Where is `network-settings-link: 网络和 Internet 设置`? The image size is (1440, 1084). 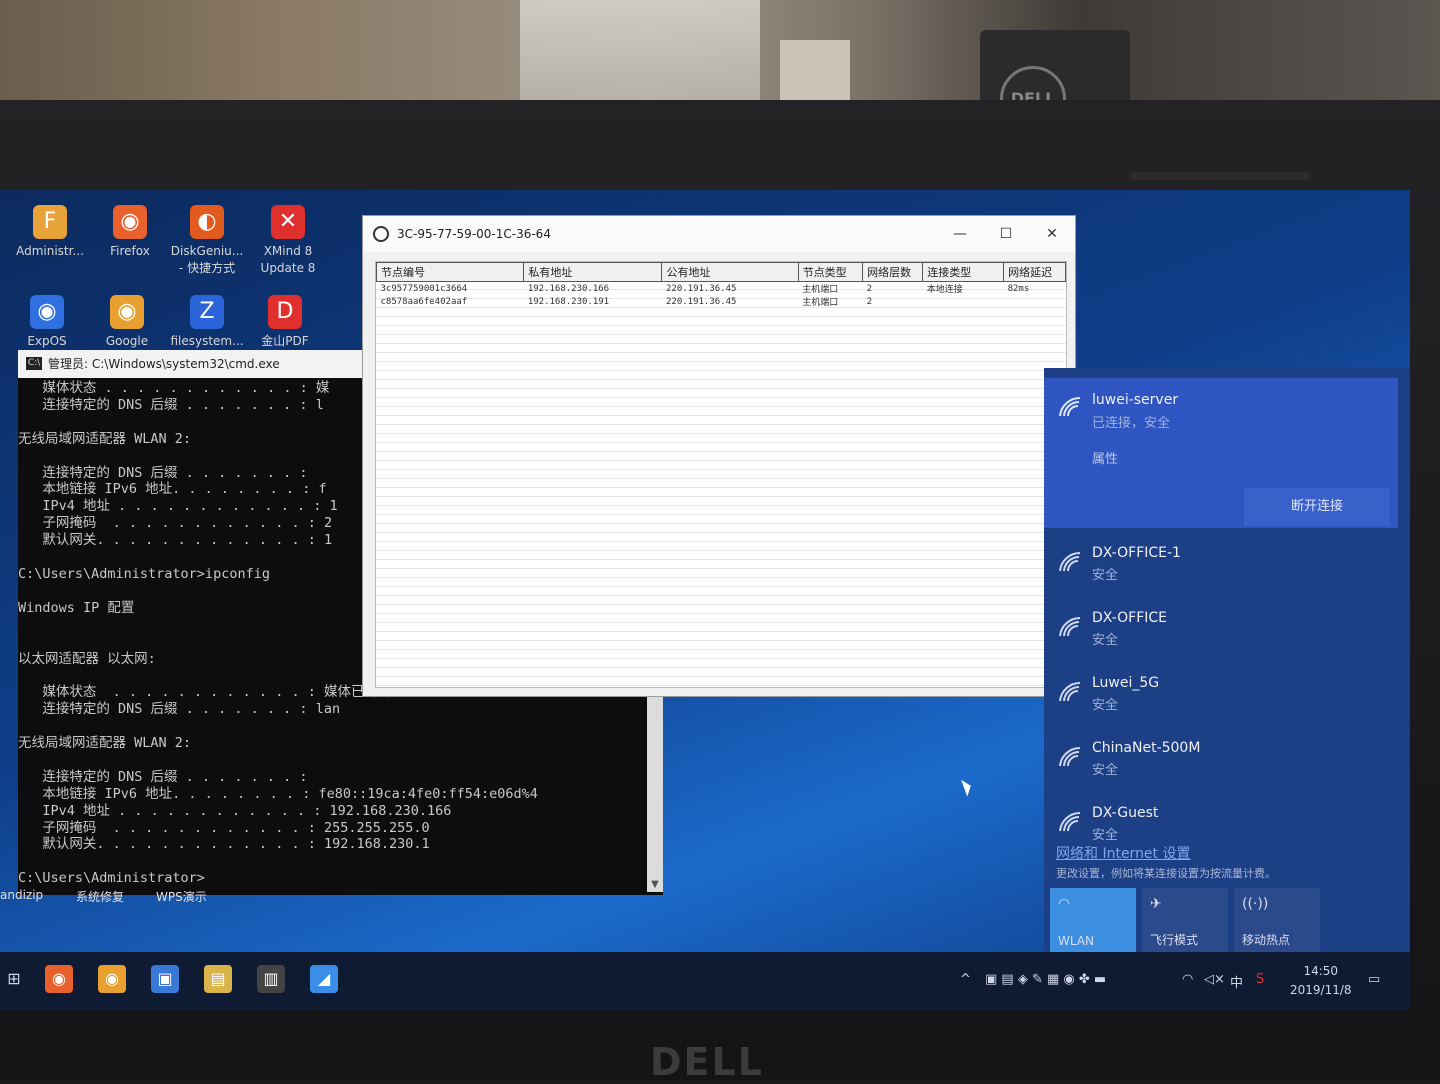 network-settings-link: 网络和 Internet 设置 is located at coordinates (1123, 853).